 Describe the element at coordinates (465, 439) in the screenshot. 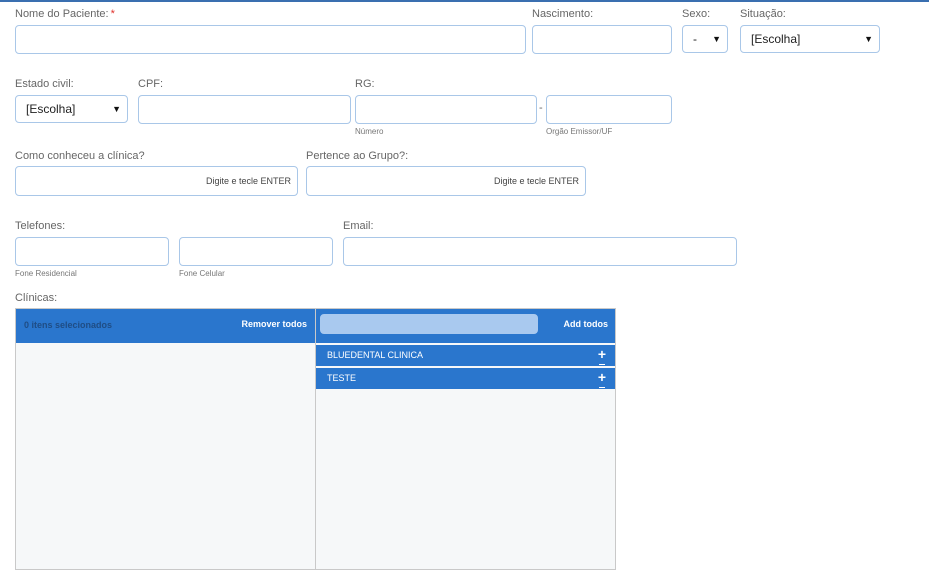

I see `available-panel: Add todos BLUEDENTAL CLINICA + TESTE +` at that location.